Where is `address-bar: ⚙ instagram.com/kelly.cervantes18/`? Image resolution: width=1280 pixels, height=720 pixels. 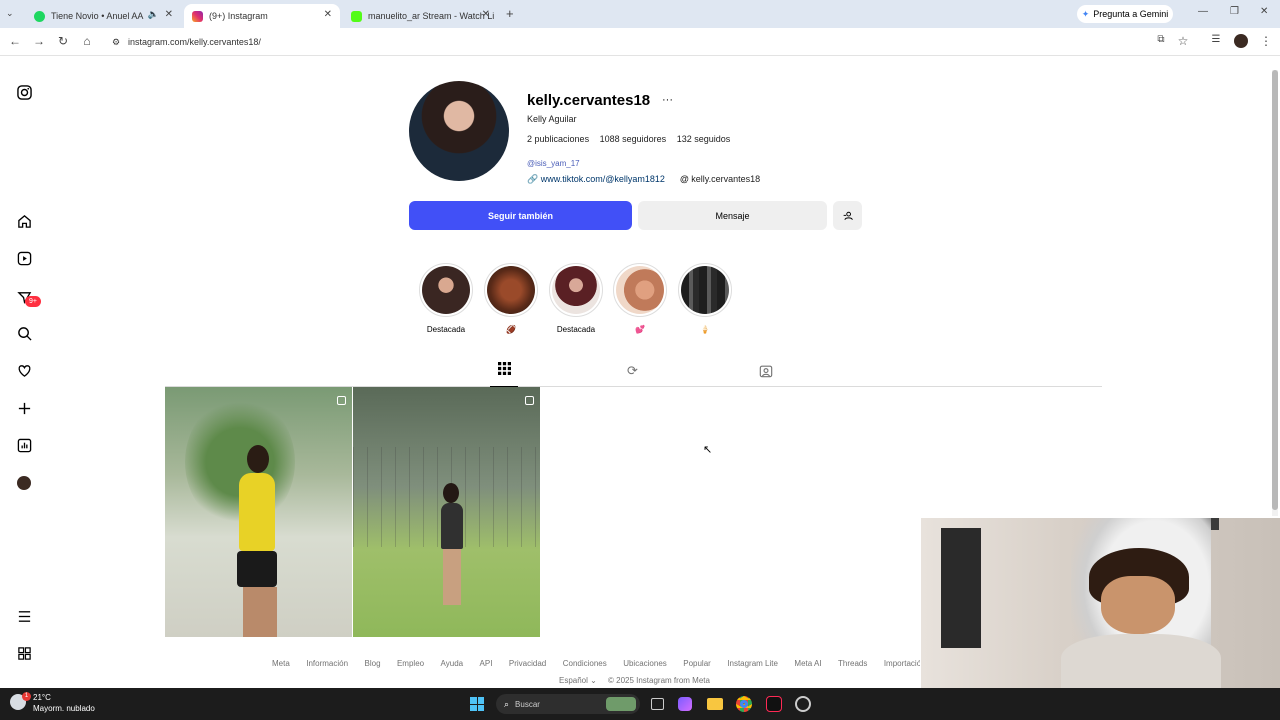 address-bar: ⚙ instagram.com/kelly.cervantes18/ is located at coordinates (624, 42).